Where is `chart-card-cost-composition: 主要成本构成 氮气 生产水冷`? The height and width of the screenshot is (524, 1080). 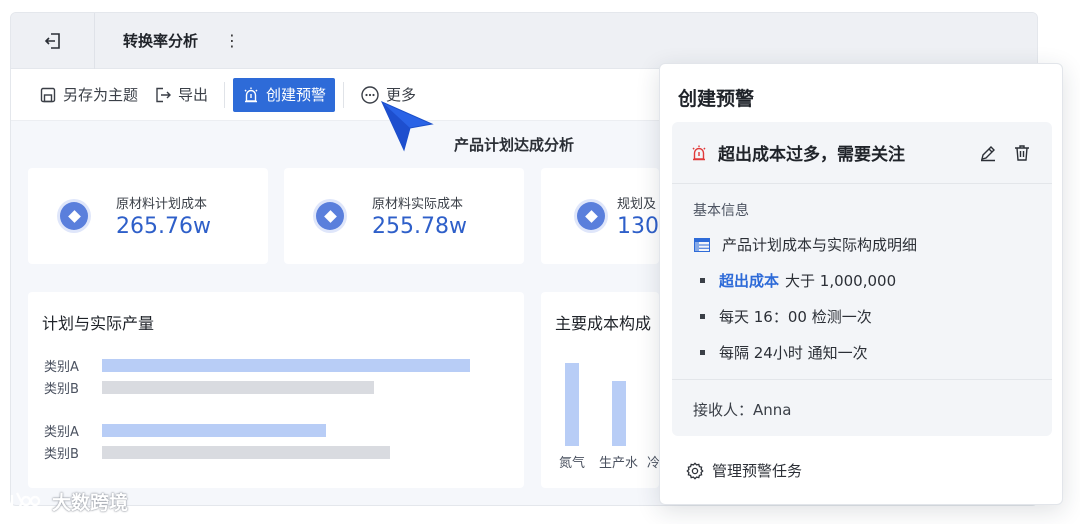
chart-card-cost-composition: 主要成本构成 氮气 生产水冷 is located at coordinates (600, 390).